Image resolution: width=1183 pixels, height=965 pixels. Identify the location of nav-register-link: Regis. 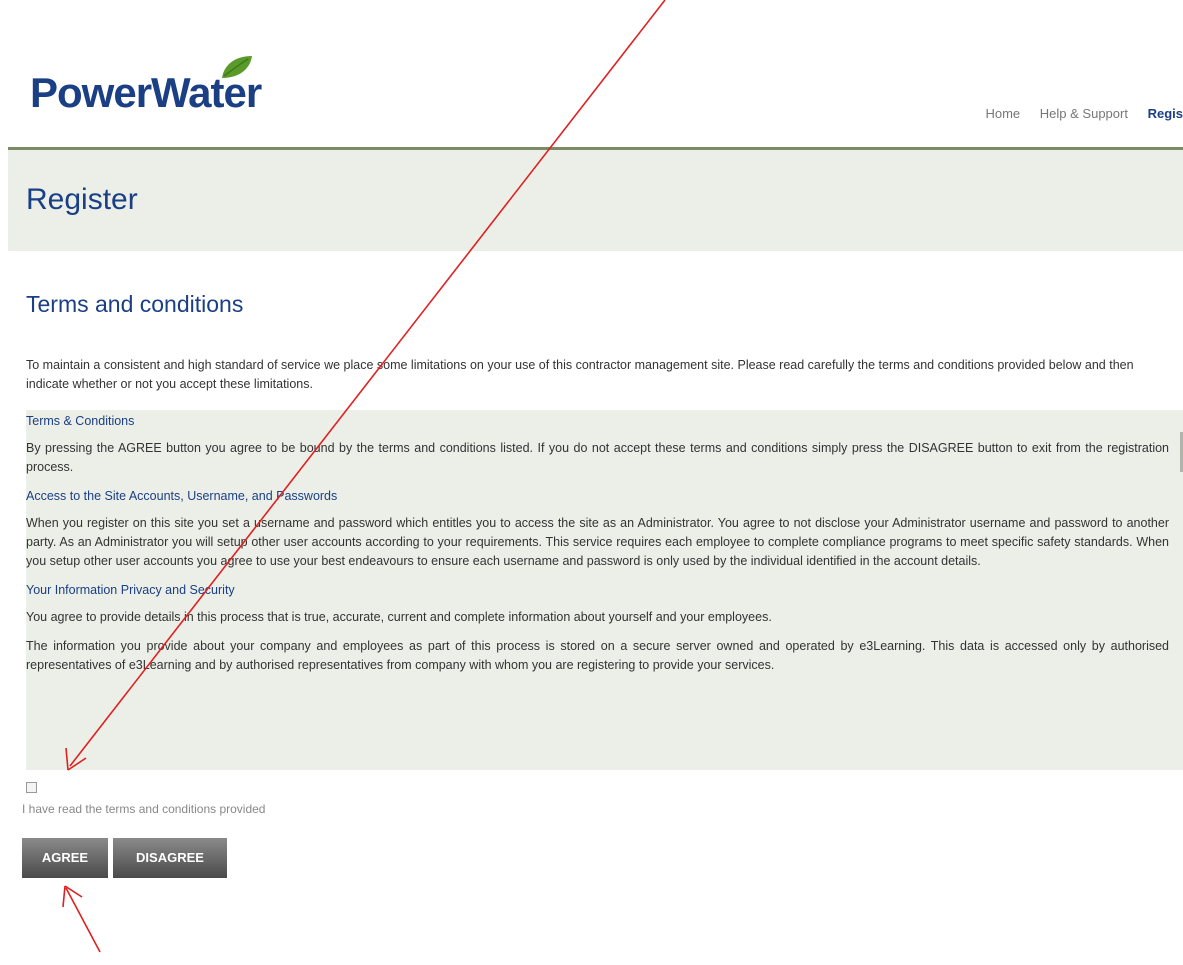
(1165, 113).